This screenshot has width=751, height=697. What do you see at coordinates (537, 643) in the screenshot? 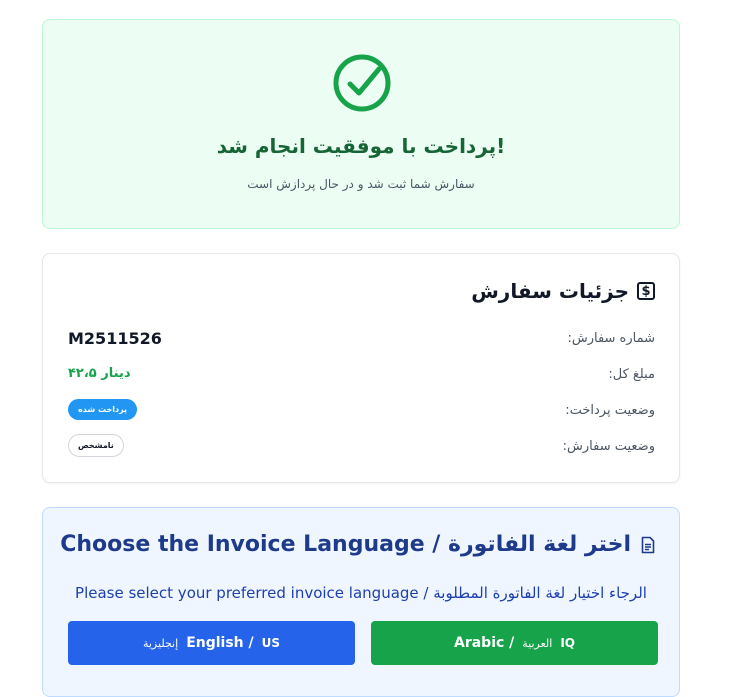
I see `arabic-native-label: العربية` at bounding box center [537, 643].